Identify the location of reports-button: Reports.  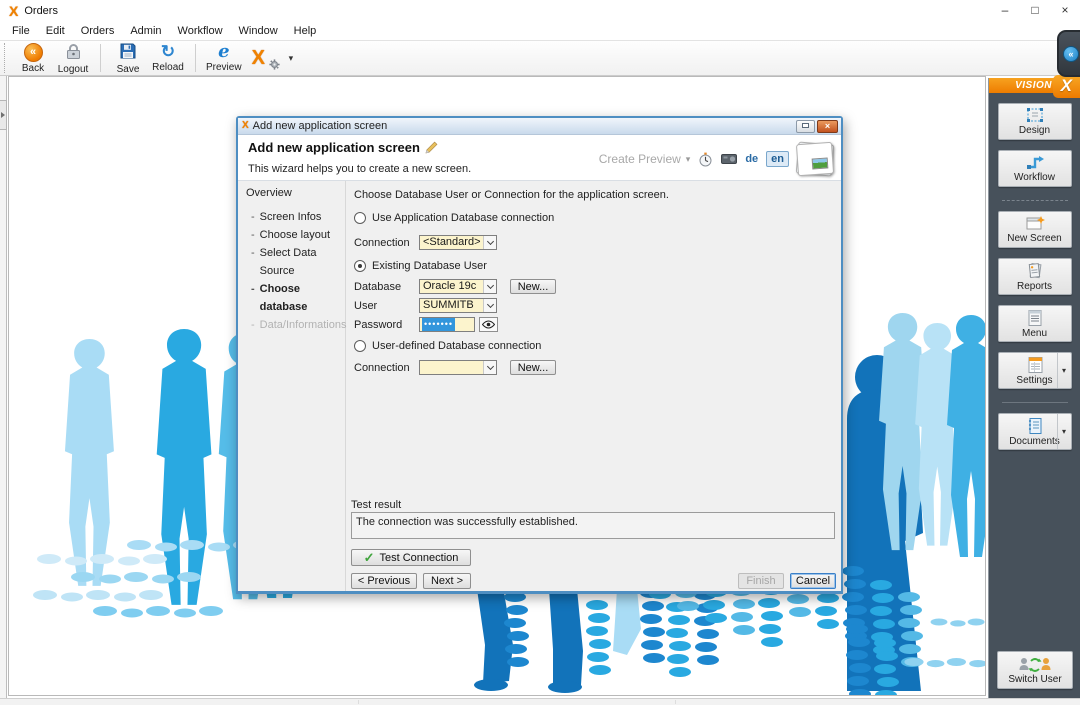
(1034, 276).